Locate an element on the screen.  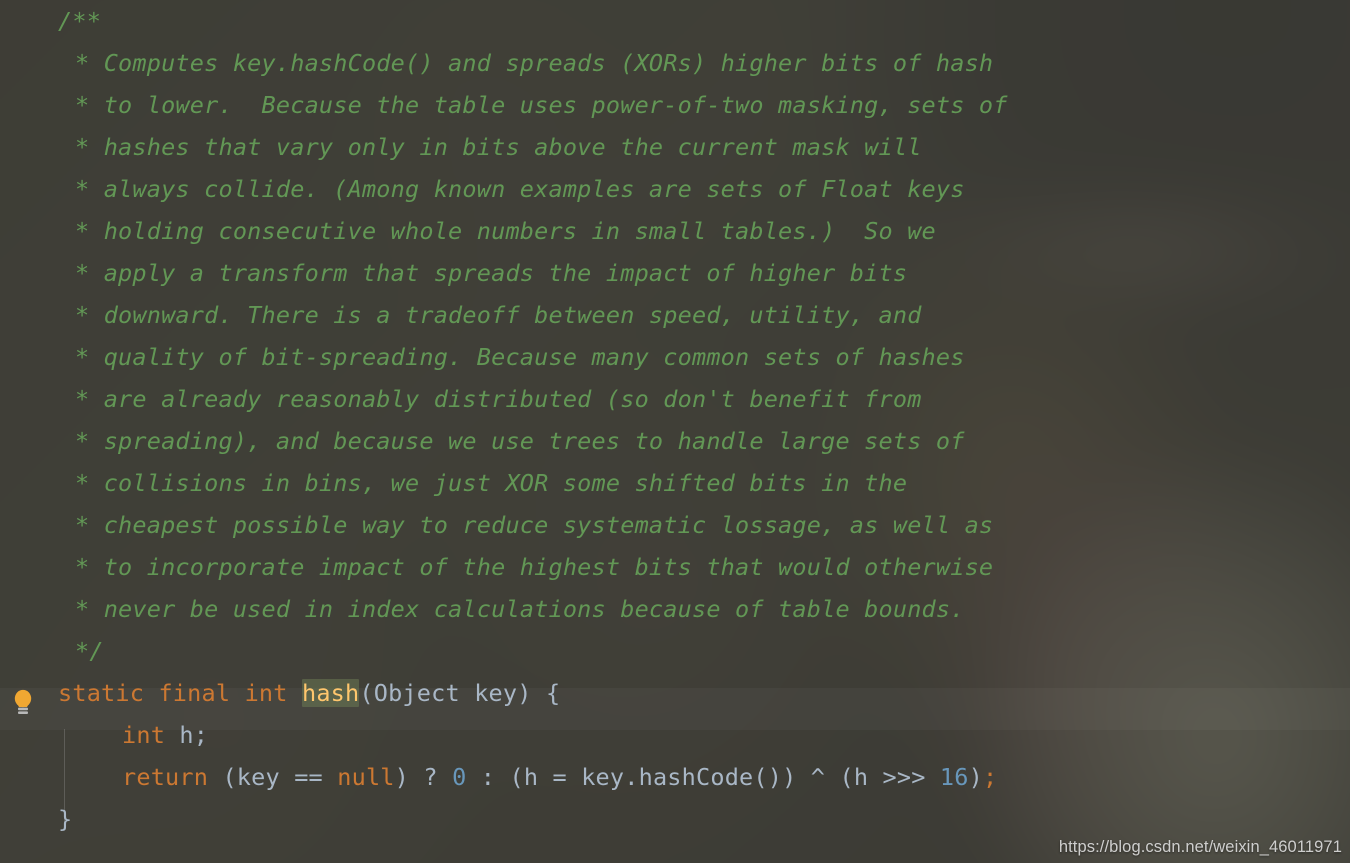
brace-close: } is located at coordinates (65, 819).